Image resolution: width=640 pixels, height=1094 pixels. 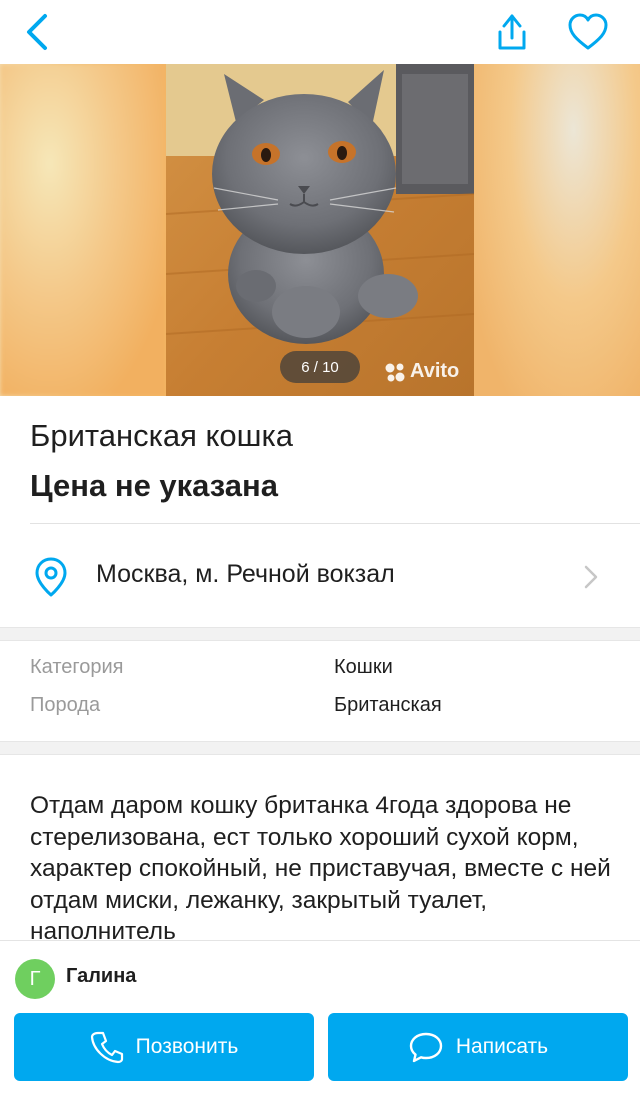 I want to click on write-button: Написать, so click(x=478, y=1047).